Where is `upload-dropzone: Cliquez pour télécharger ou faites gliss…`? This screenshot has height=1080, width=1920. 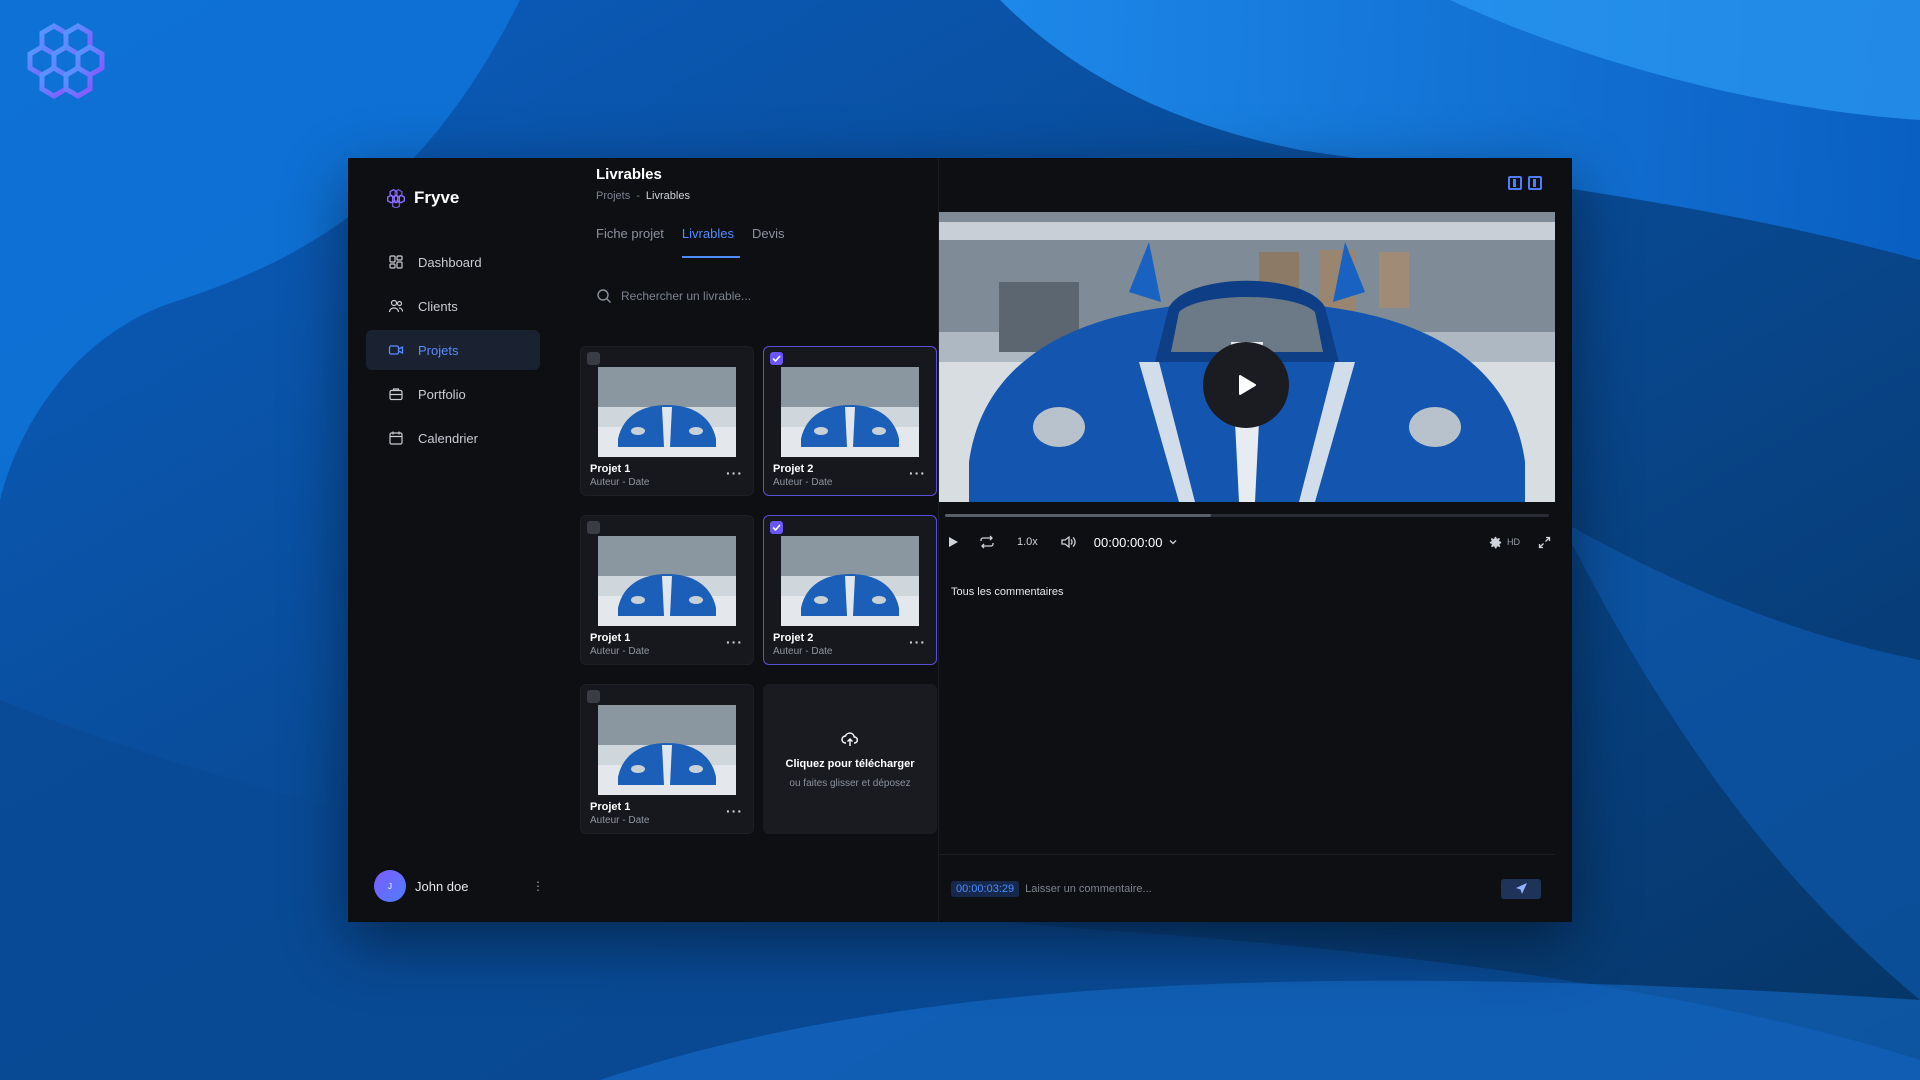
upload-dropzone: Cliquez pour télécharger ou faites gliss… is located at coordinates (850, 759).